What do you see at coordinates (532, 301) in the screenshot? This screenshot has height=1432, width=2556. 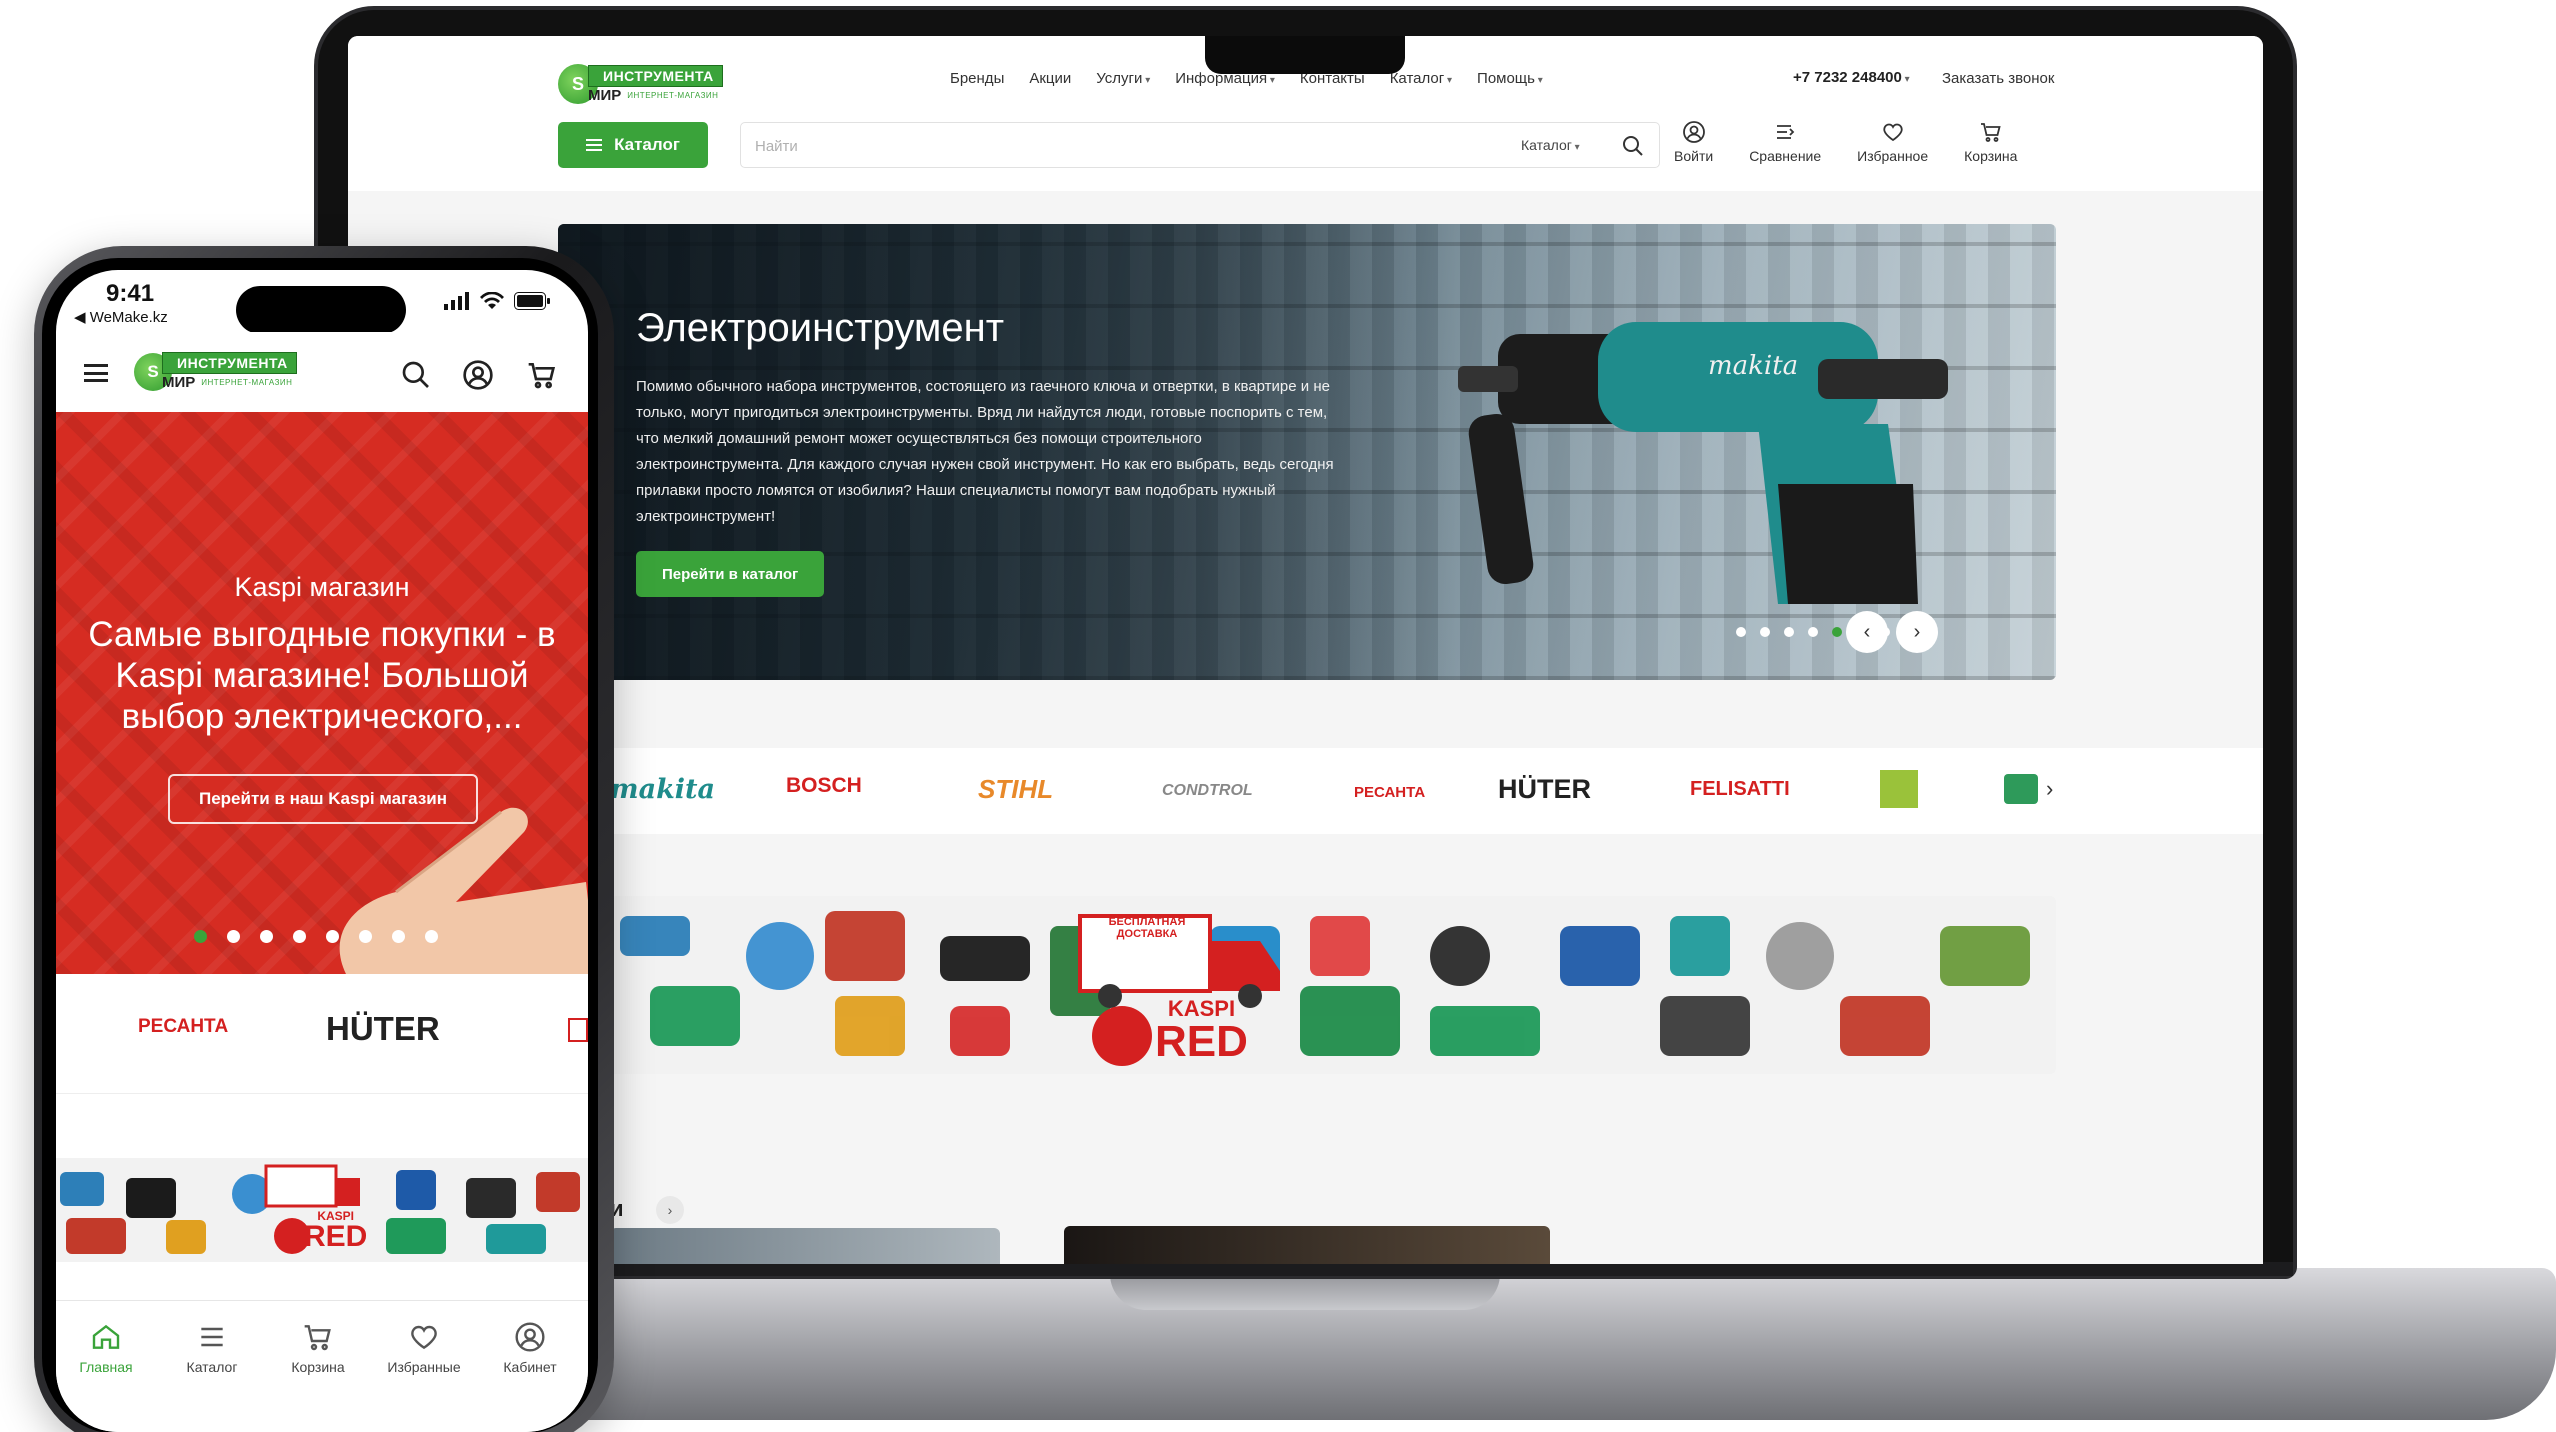 I see `battery-icon` at bounding box center [532, 301].